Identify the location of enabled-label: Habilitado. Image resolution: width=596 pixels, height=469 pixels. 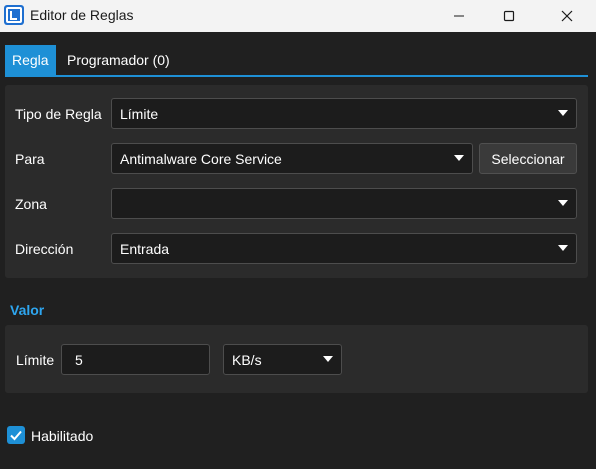
(62, 436).